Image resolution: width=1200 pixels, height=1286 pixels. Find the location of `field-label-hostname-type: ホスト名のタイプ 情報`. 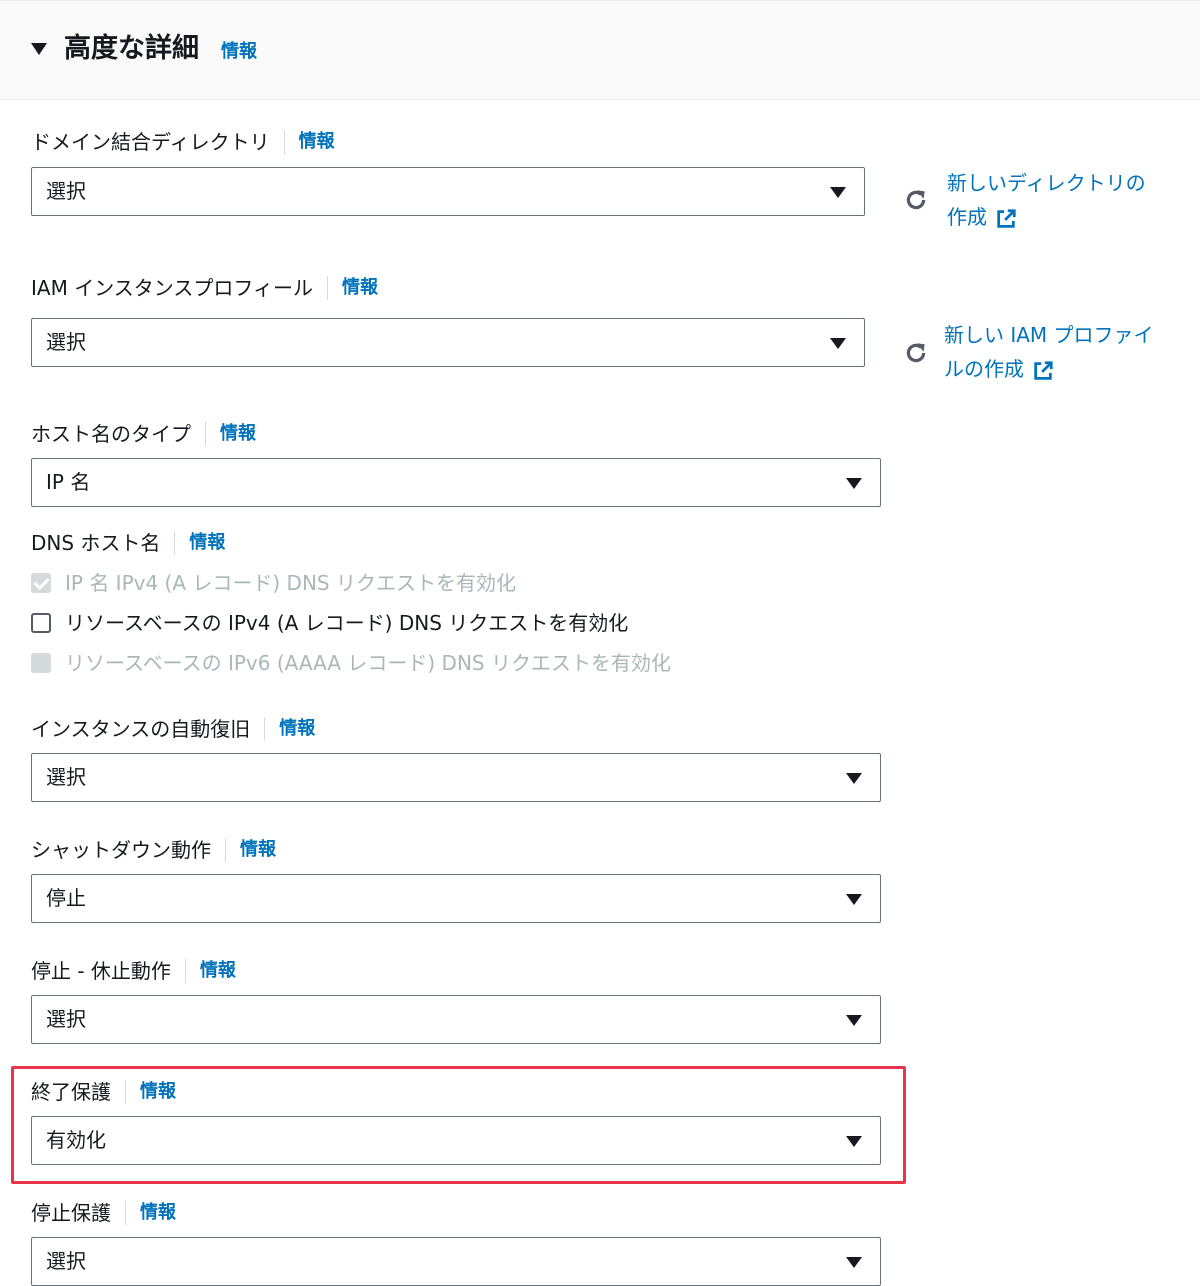

field-label-hostname-type: ホスト名のタイプ 情報 is located at coordinates (143, 434).